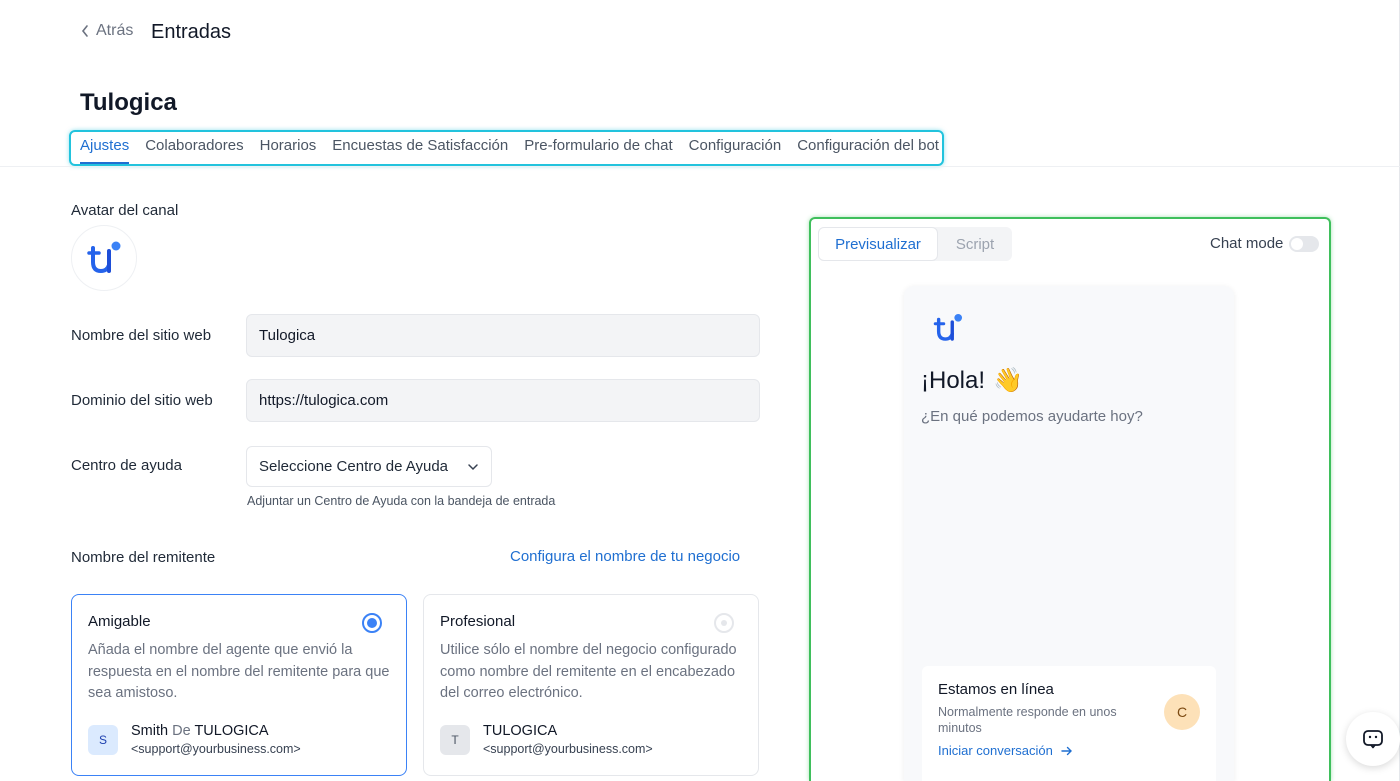 The height and width of the screenshot is (781, 1400). What do you see at coordinates (115, 30) in the screenshot?
I see `back-label: Atrás` at bounding box center [115, 30].